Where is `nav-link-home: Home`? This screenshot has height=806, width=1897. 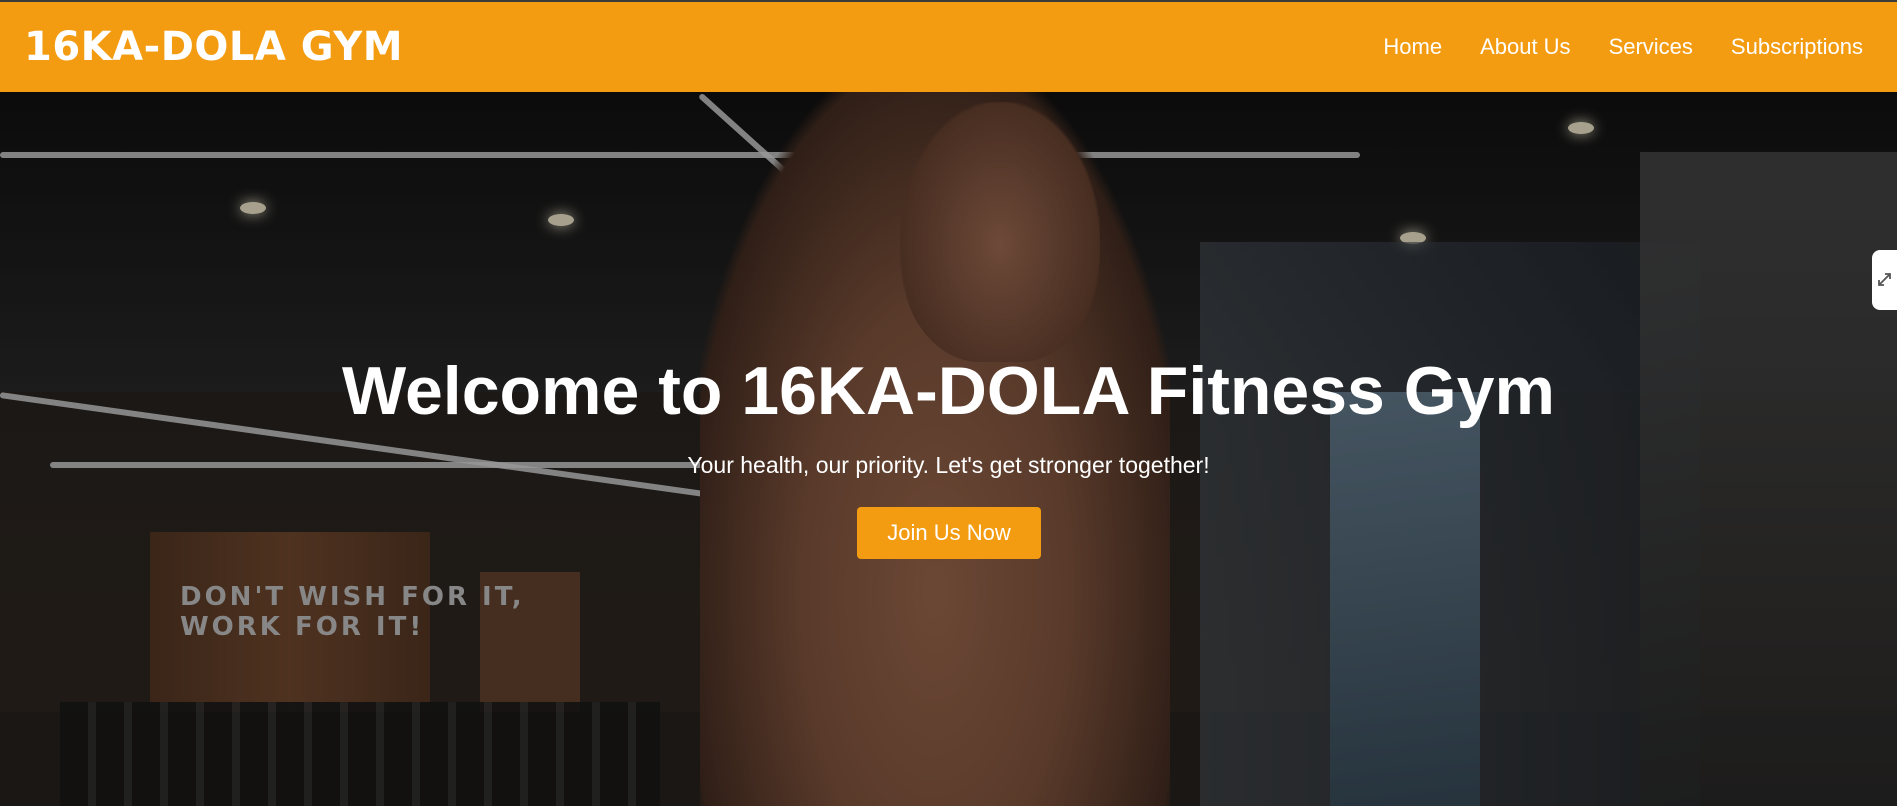 nav-link-home: Home is located at coordinates (1412, 47).